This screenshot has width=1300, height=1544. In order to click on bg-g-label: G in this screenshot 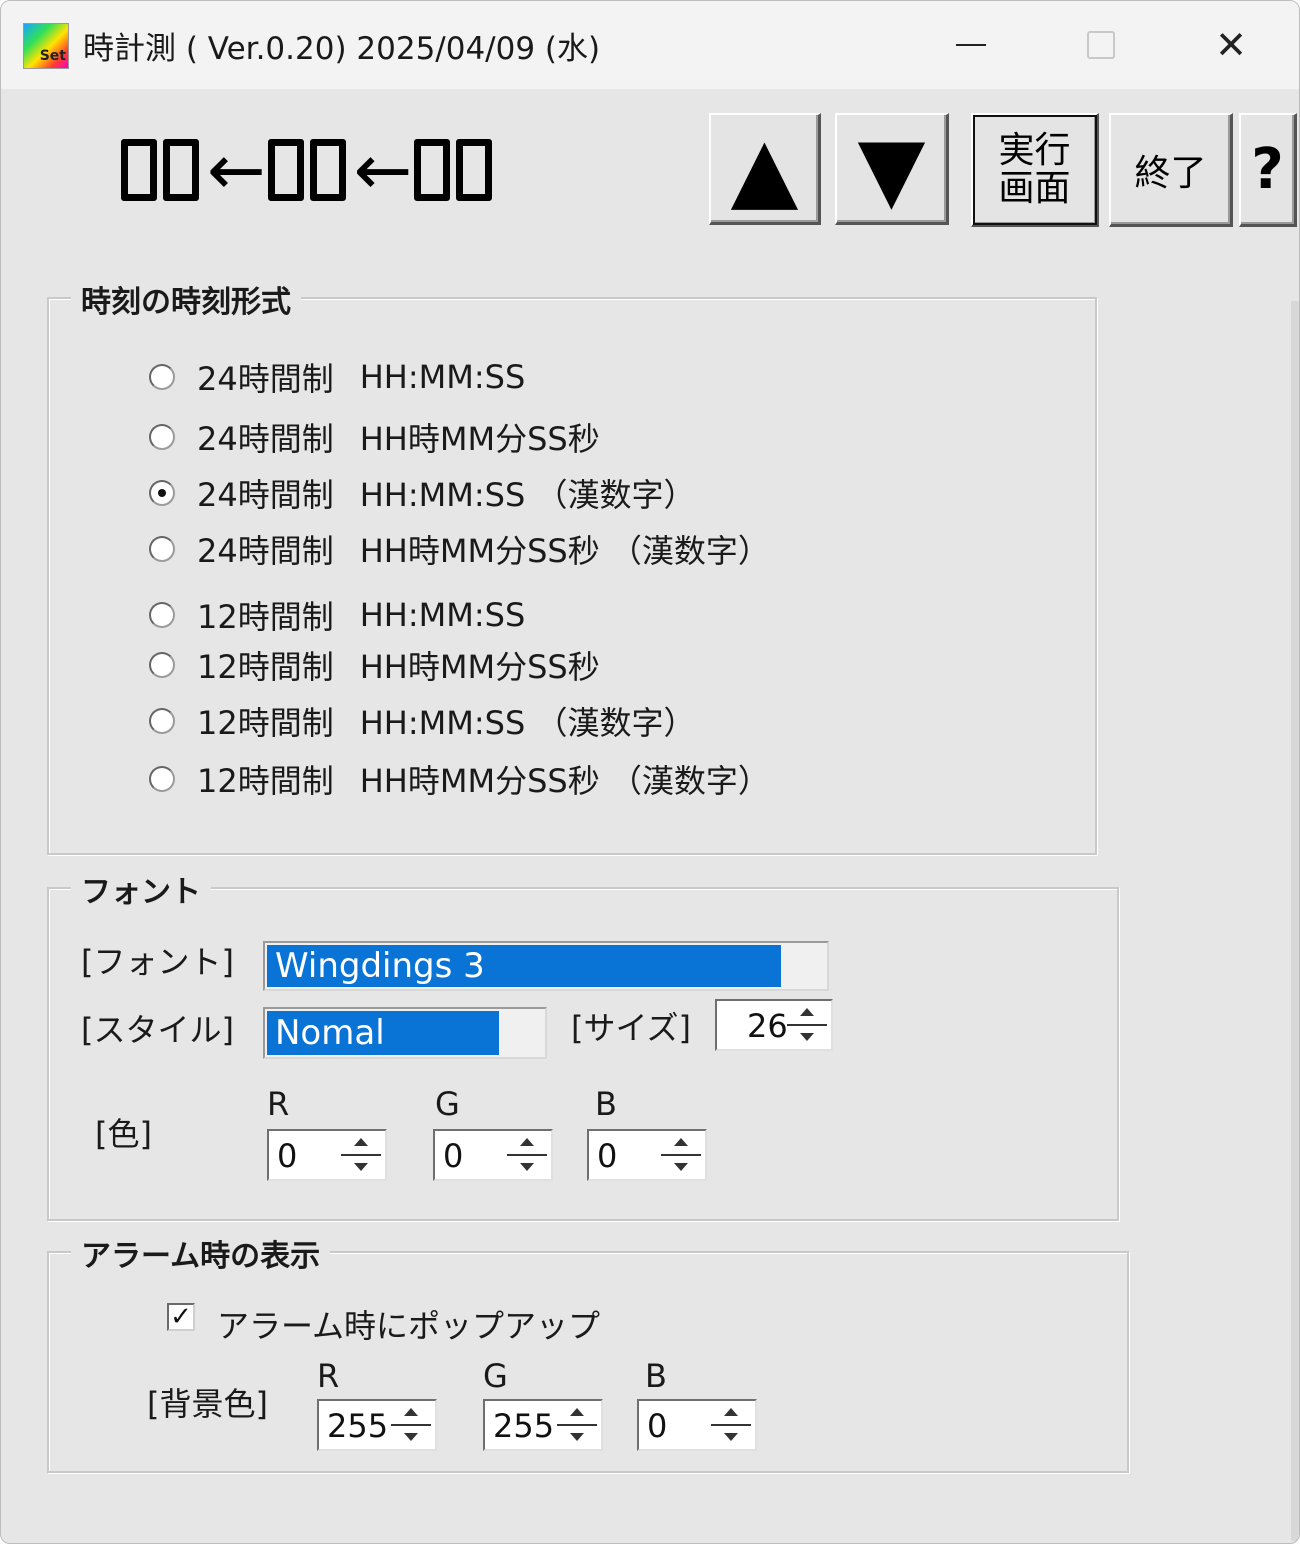, I will do `click(495, 1376)`.